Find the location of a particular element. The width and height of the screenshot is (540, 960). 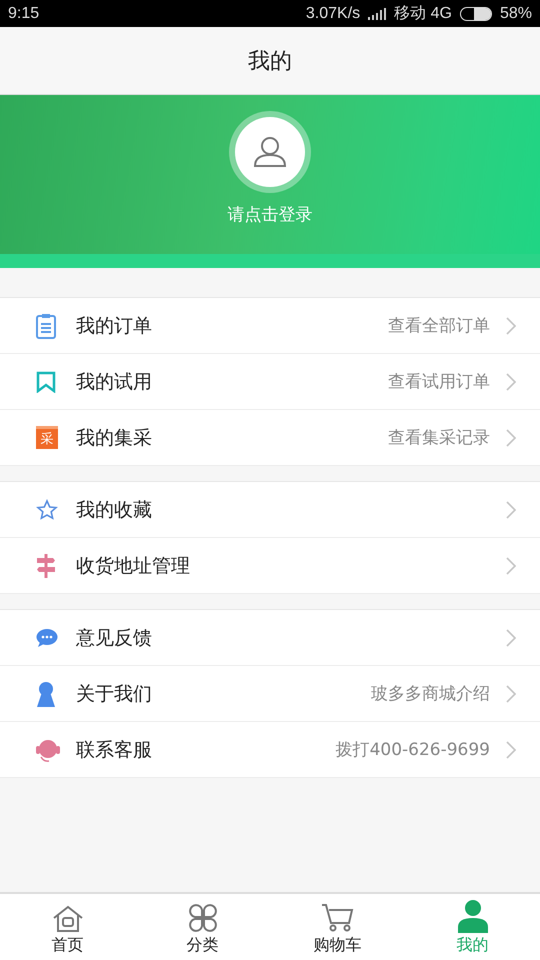

menu-row: 联系客服 拨打400-626-9699 is located at coordinates (270, 750).